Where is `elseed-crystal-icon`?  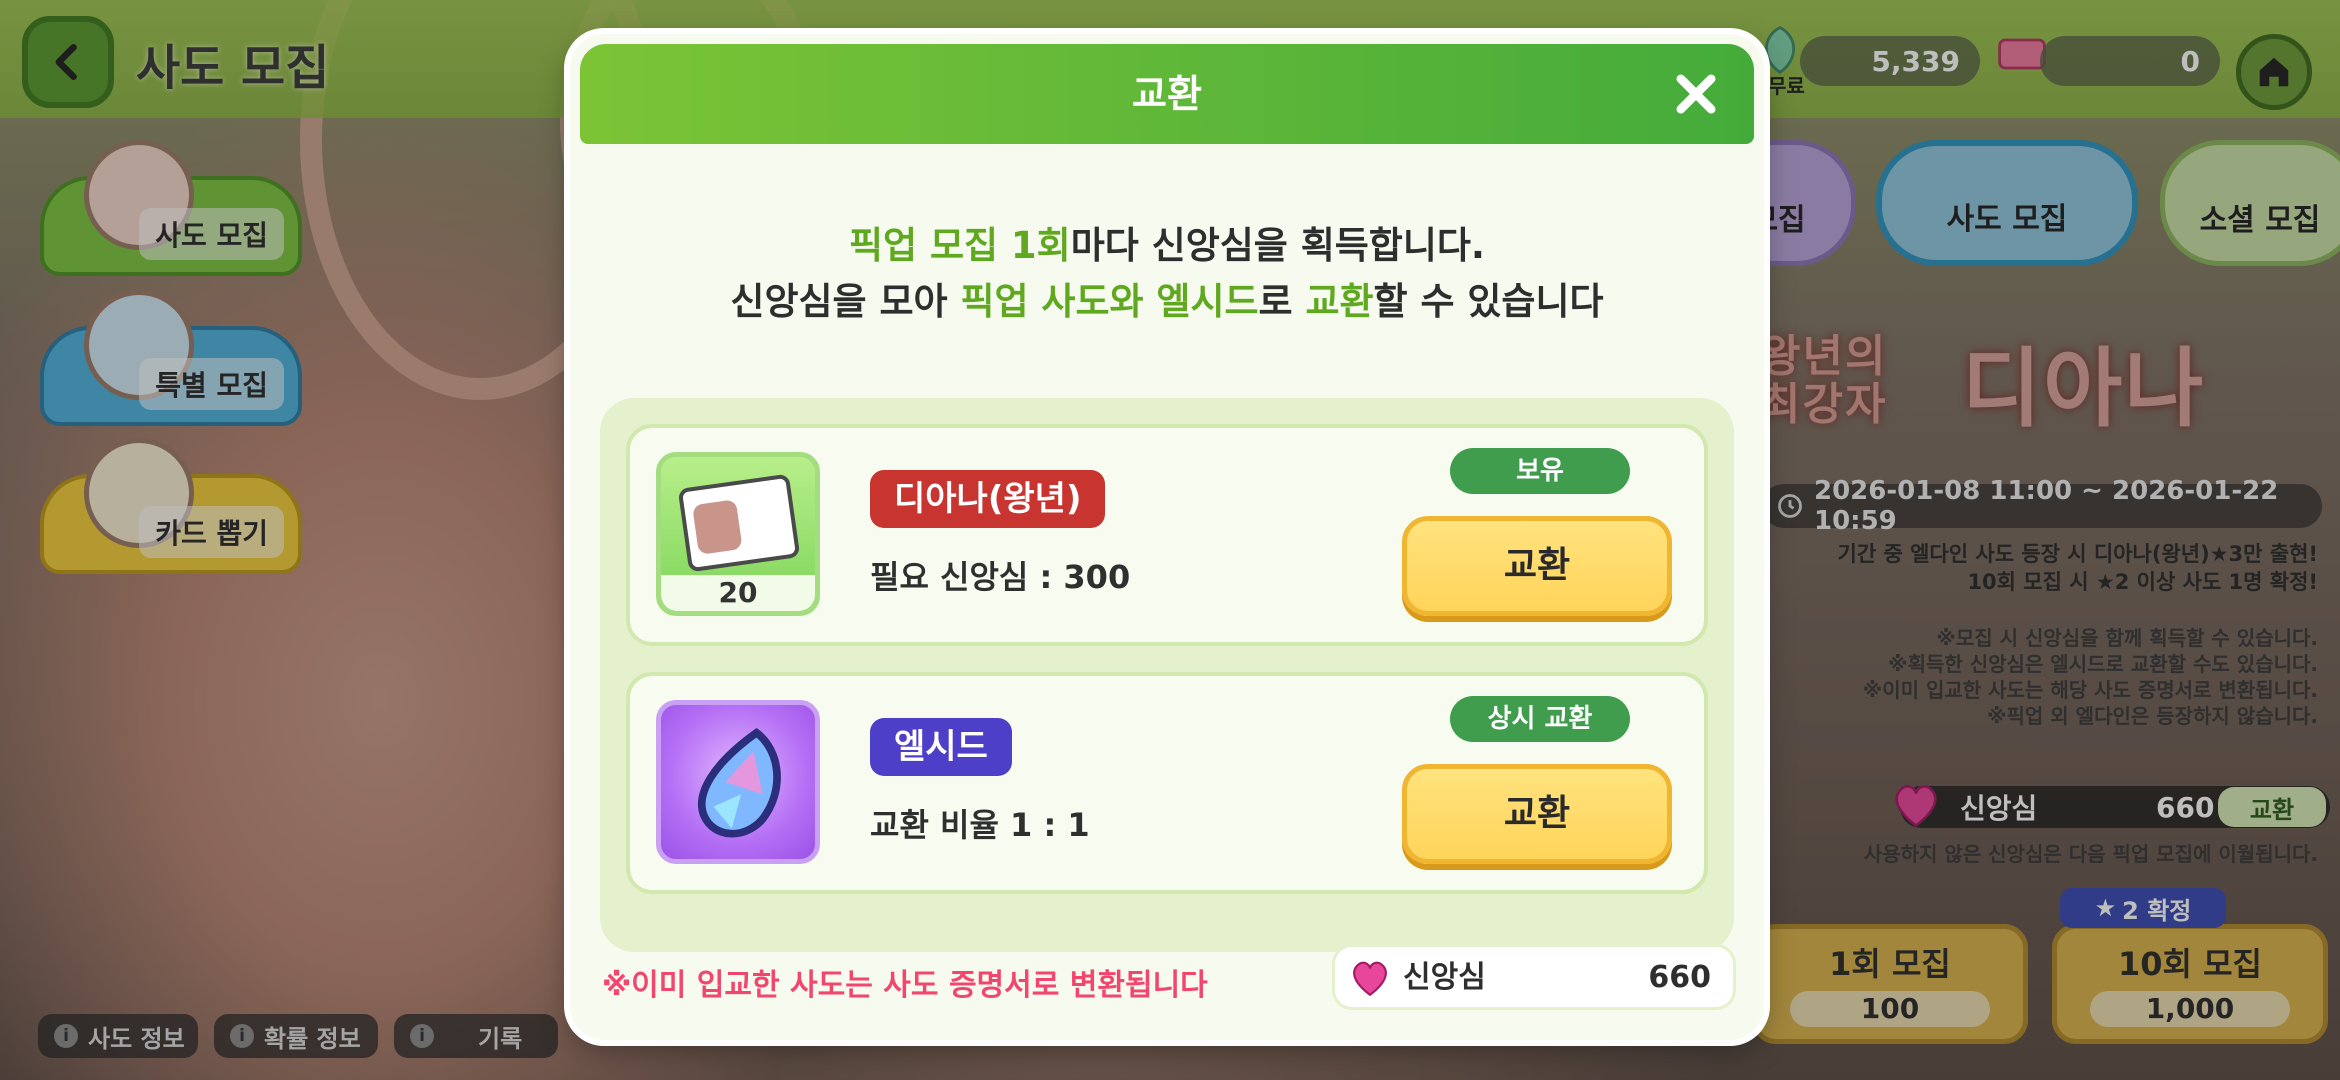
elseed-crystal-icon is located at coordinates (738, 782).